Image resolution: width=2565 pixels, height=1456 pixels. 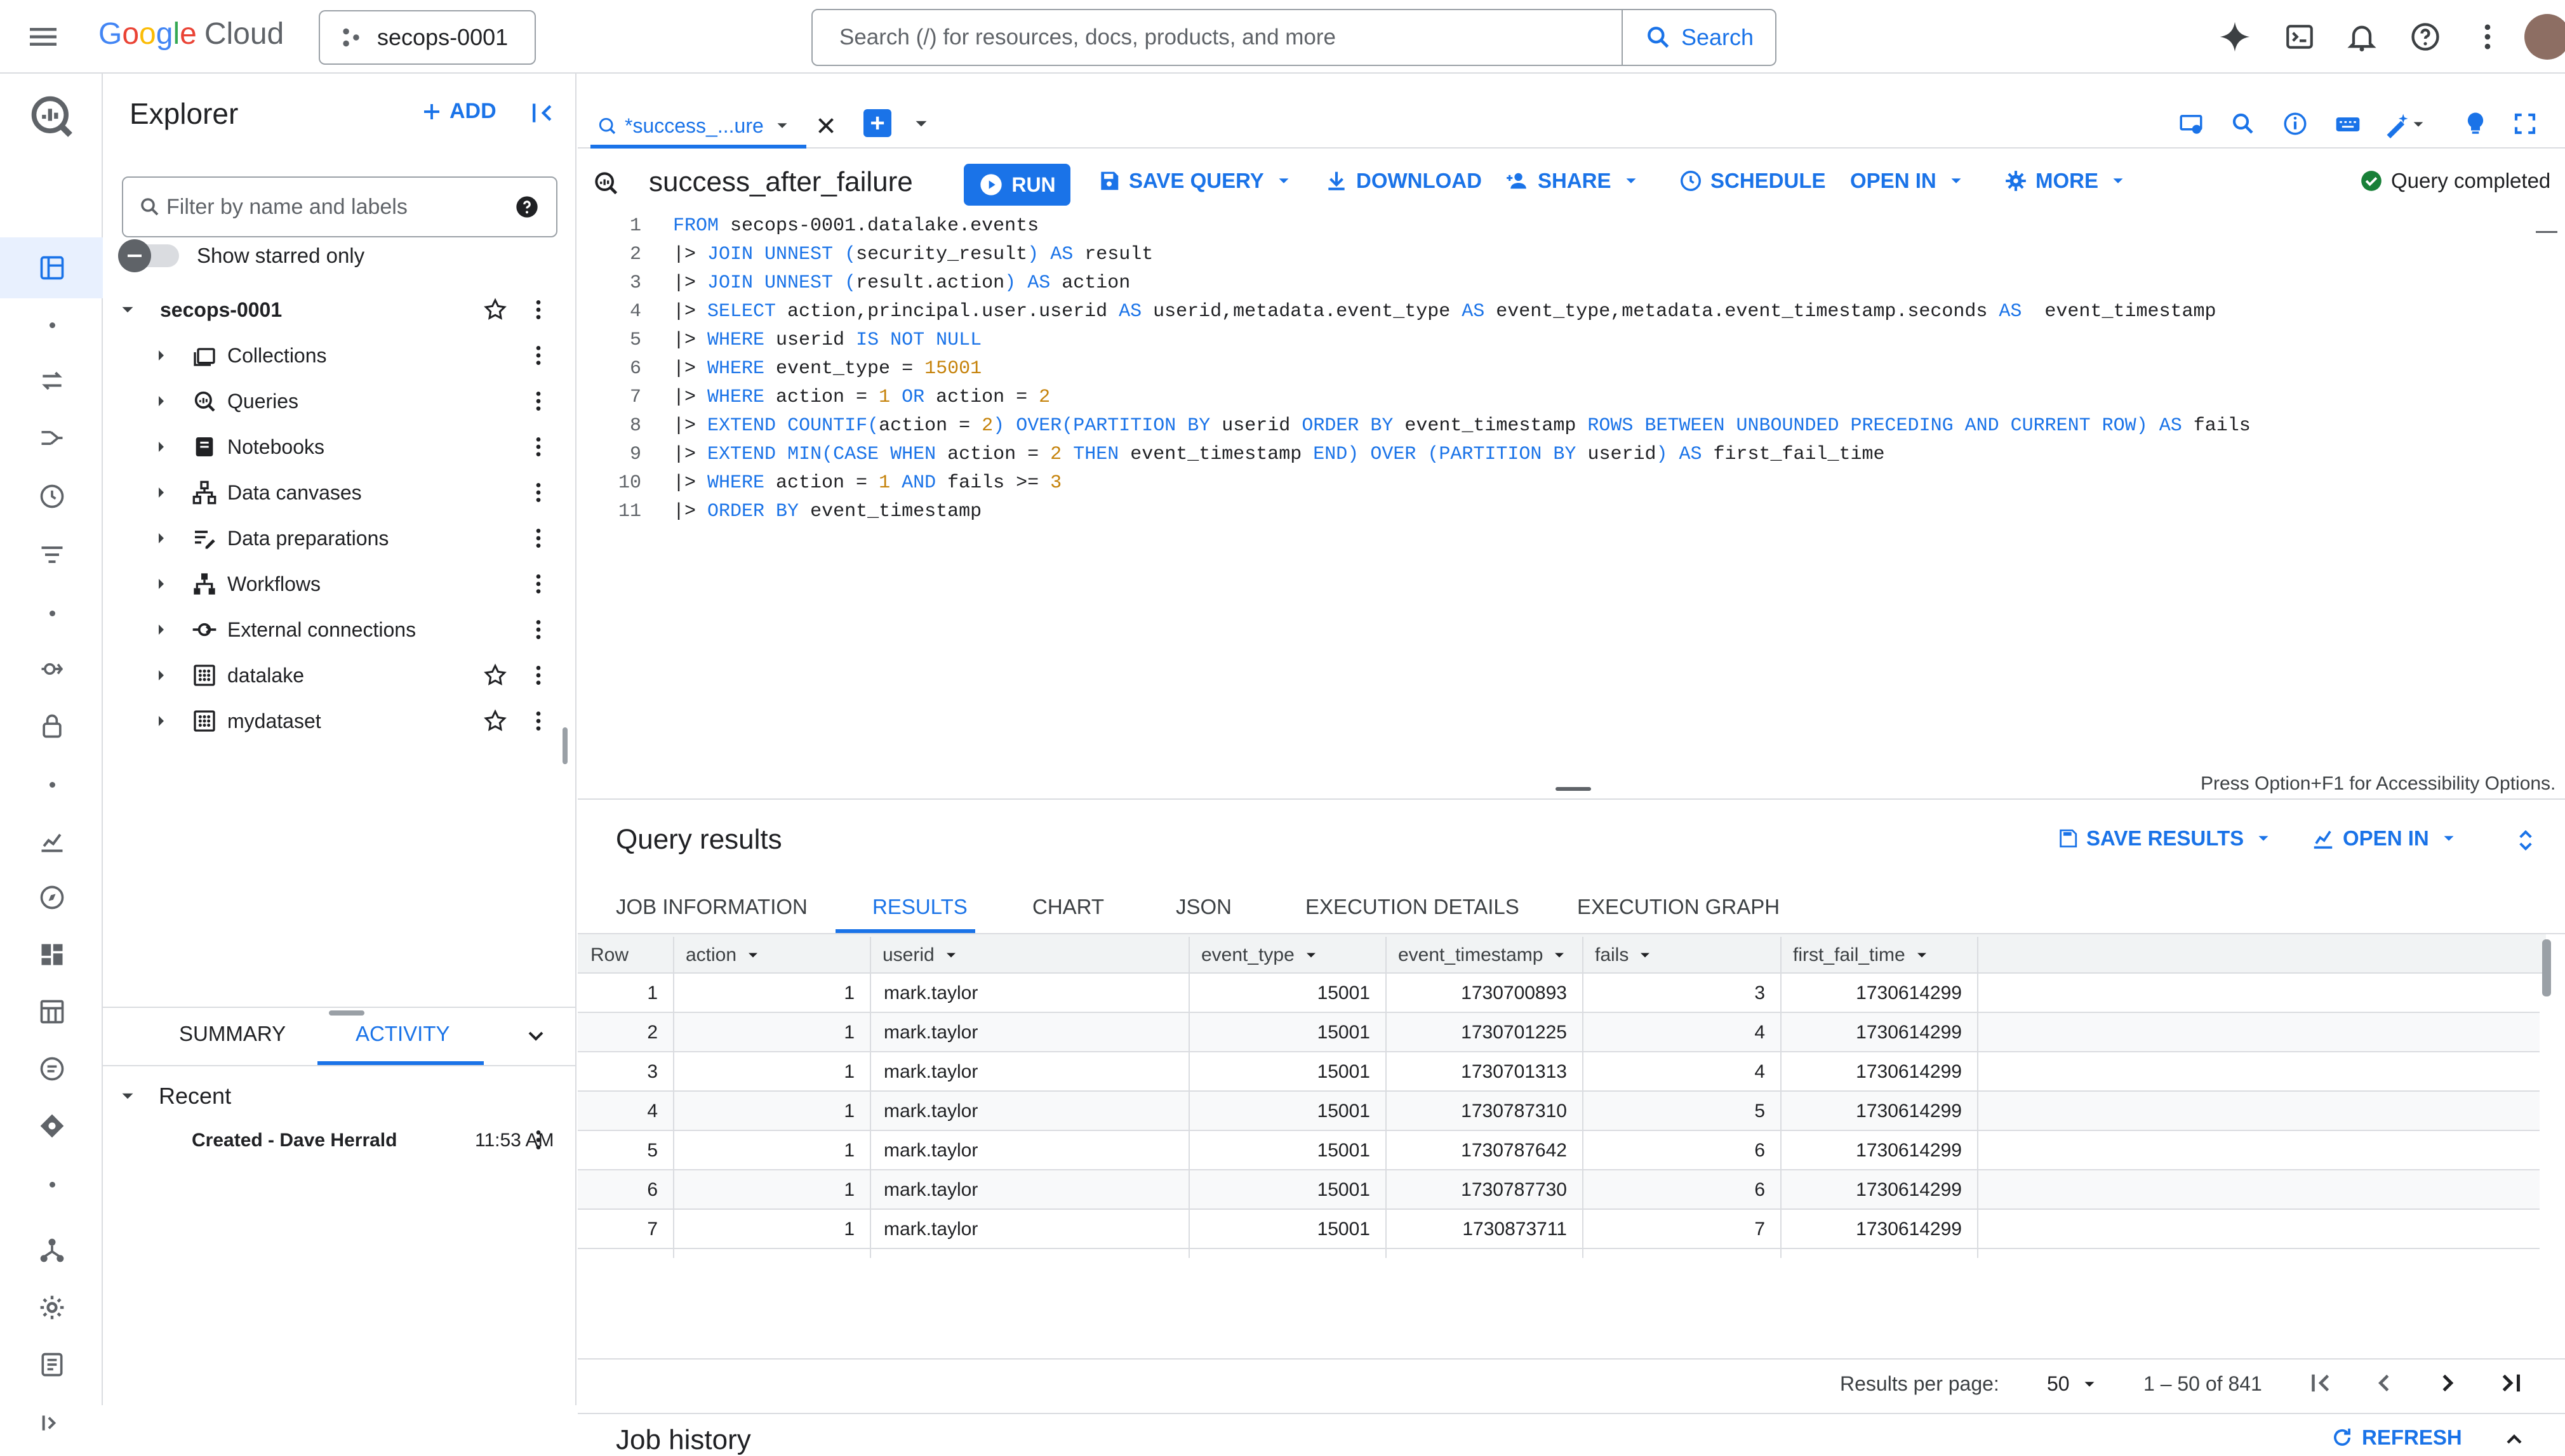 What do you see at coordinates (1624, 955) in the screenshot?
I see `column-header-fails: fails` at bounding box center [1624, 955].